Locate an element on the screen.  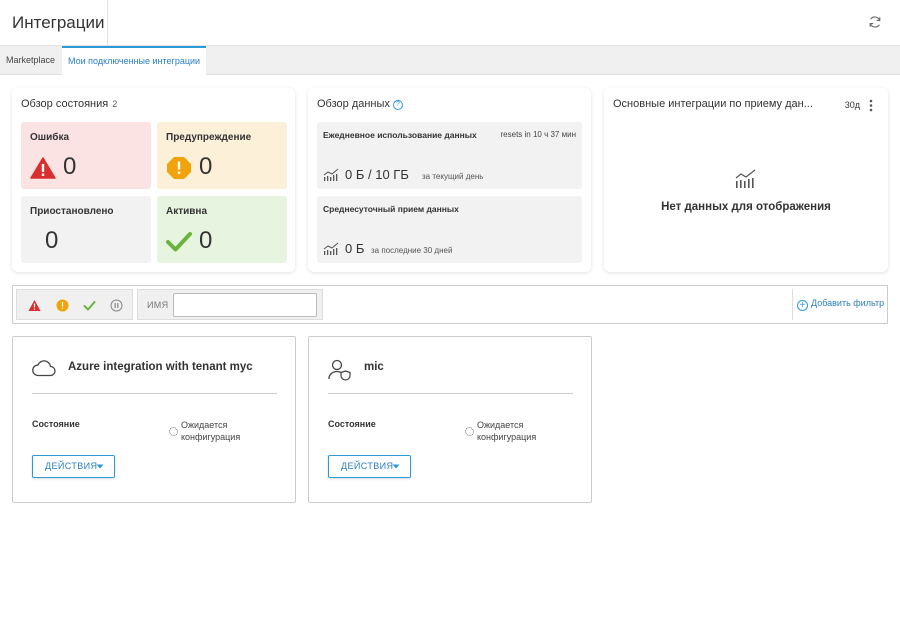
page-header: Интеграции is located at coordinates (450, 23).